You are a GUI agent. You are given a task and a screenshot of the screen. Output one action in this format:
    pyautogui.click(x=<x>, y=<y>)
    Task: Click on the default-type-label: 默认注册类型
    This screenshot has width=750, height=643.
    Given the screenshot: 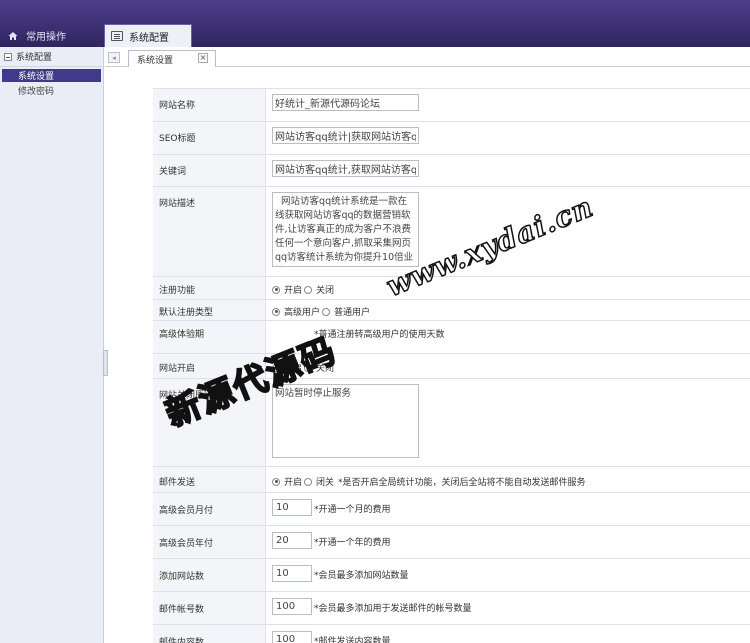 What is the action you would take?
    pyautogui.click(x=209, y=310)
    